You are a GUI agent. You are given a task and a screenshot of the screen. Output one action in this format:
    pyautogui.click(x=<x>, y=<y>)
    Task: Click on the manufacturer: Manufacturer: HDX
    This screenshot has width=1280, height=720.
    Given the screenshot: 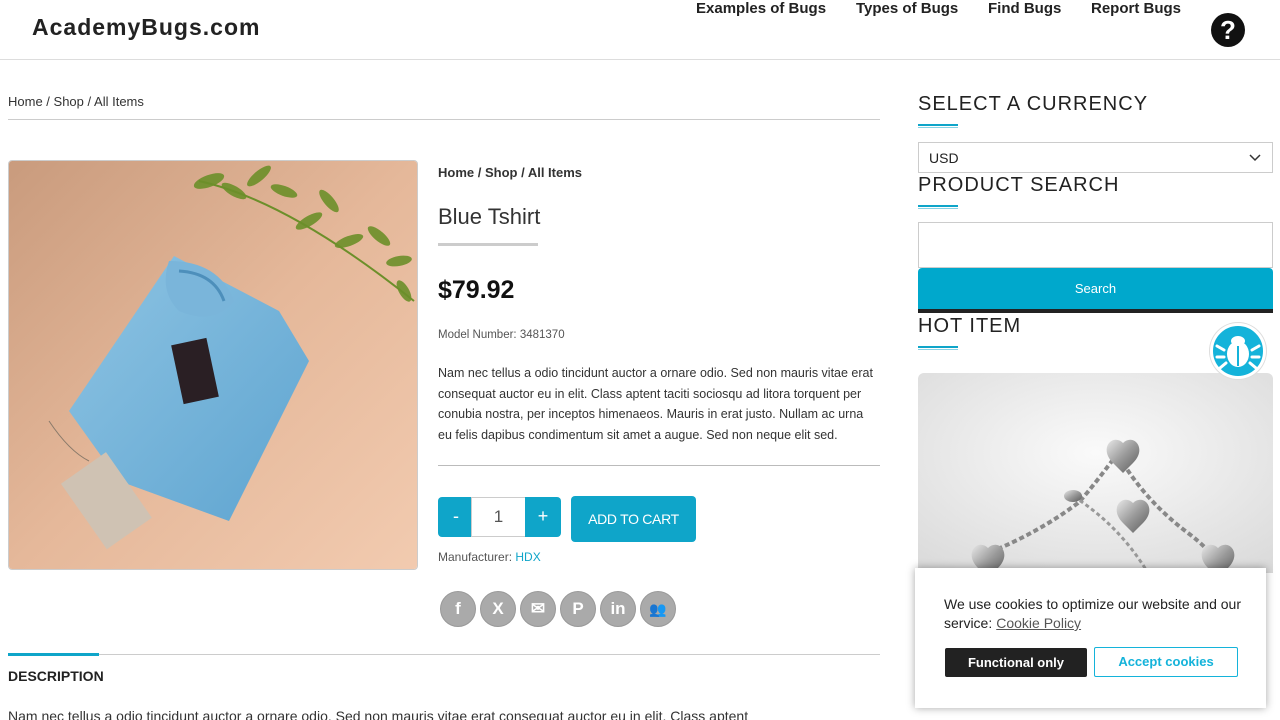 What is the action you would take?
    pyautogui.click(x=489, y=557)
    